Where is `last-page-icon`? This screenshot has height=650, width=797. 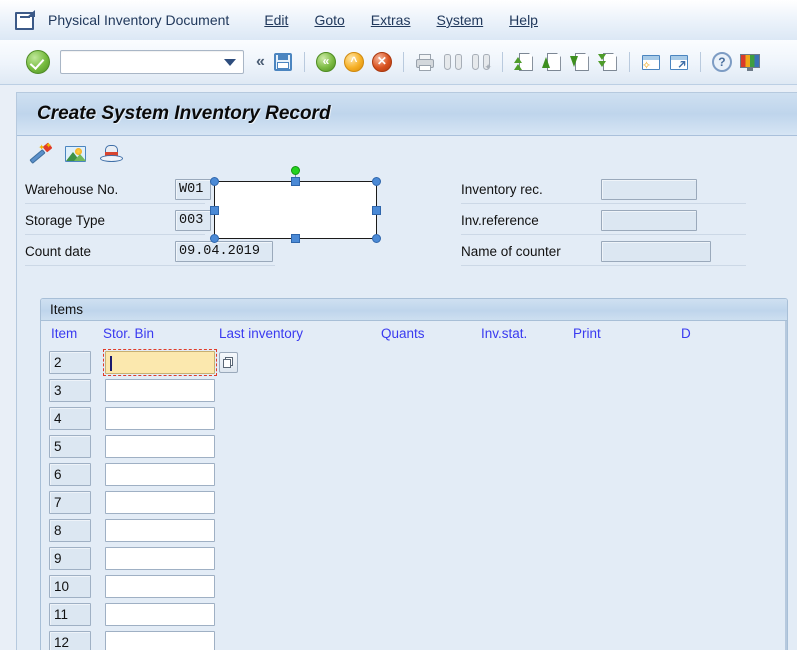
last-page-icon is located at coordinates (608, 62).